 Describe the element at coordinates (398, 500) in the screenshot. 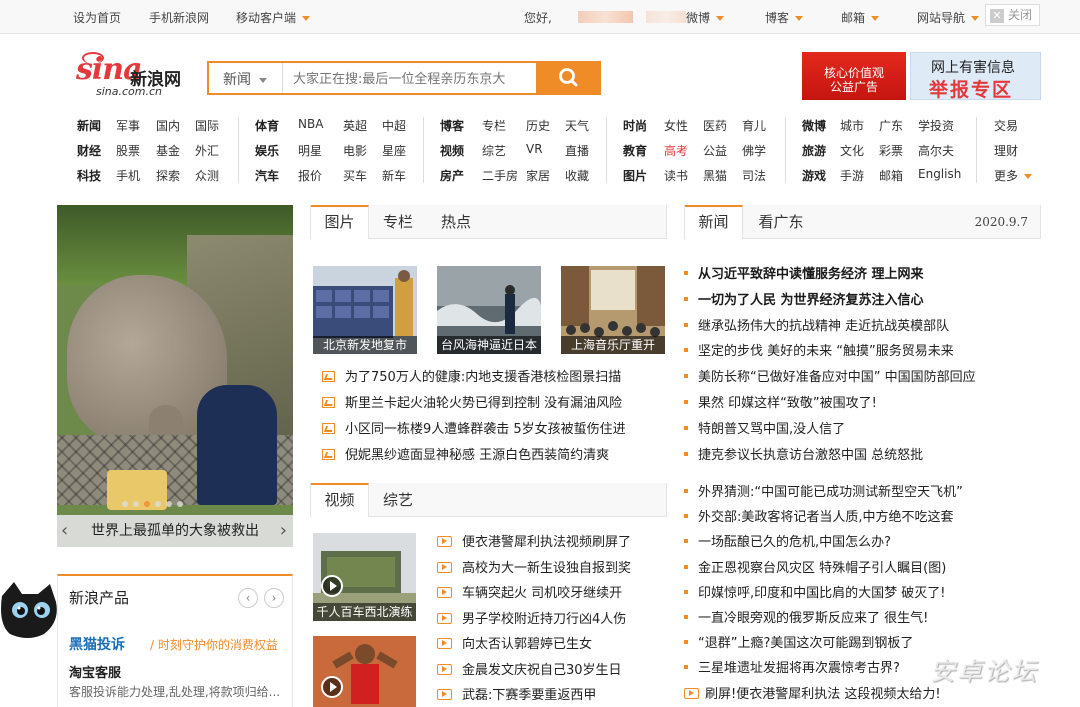

I see `tab-variety: 综艺` at that location.